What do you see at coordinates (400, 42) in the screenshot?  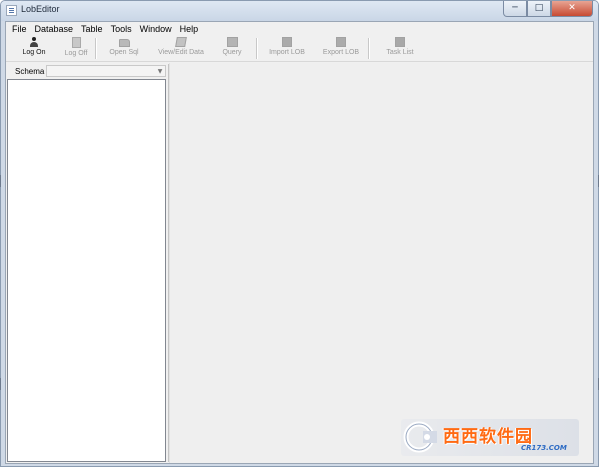 I see `task-list-icon` at bounding box center [400, 42].